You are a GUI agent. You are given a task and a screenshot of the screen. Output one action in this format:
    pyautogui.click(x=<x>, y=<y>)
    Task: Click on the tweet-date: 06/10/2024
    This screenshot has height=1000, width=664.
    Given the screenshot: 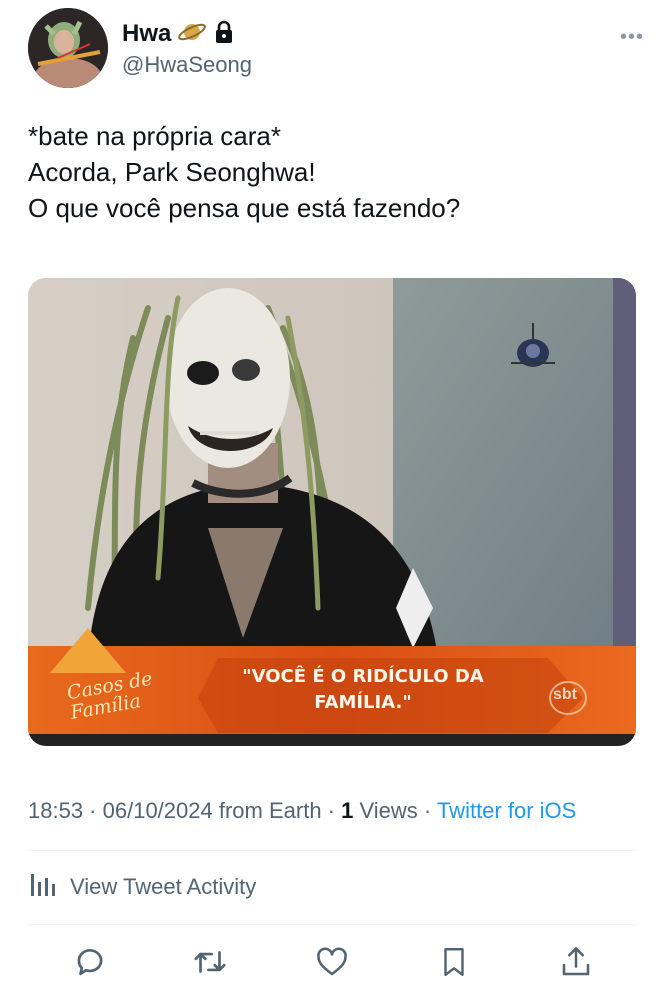 What is the action you would take?
    pyautogui.click(x=158, y=810)
    